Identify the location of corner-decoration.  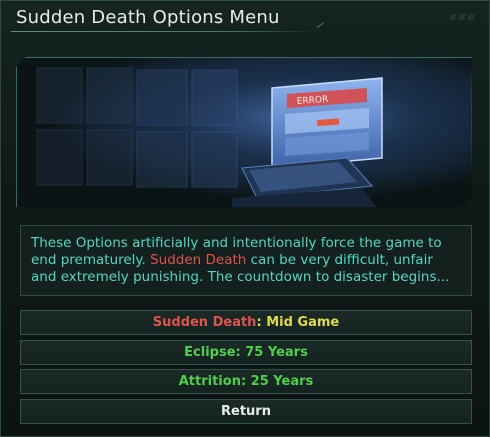
(467, 12).